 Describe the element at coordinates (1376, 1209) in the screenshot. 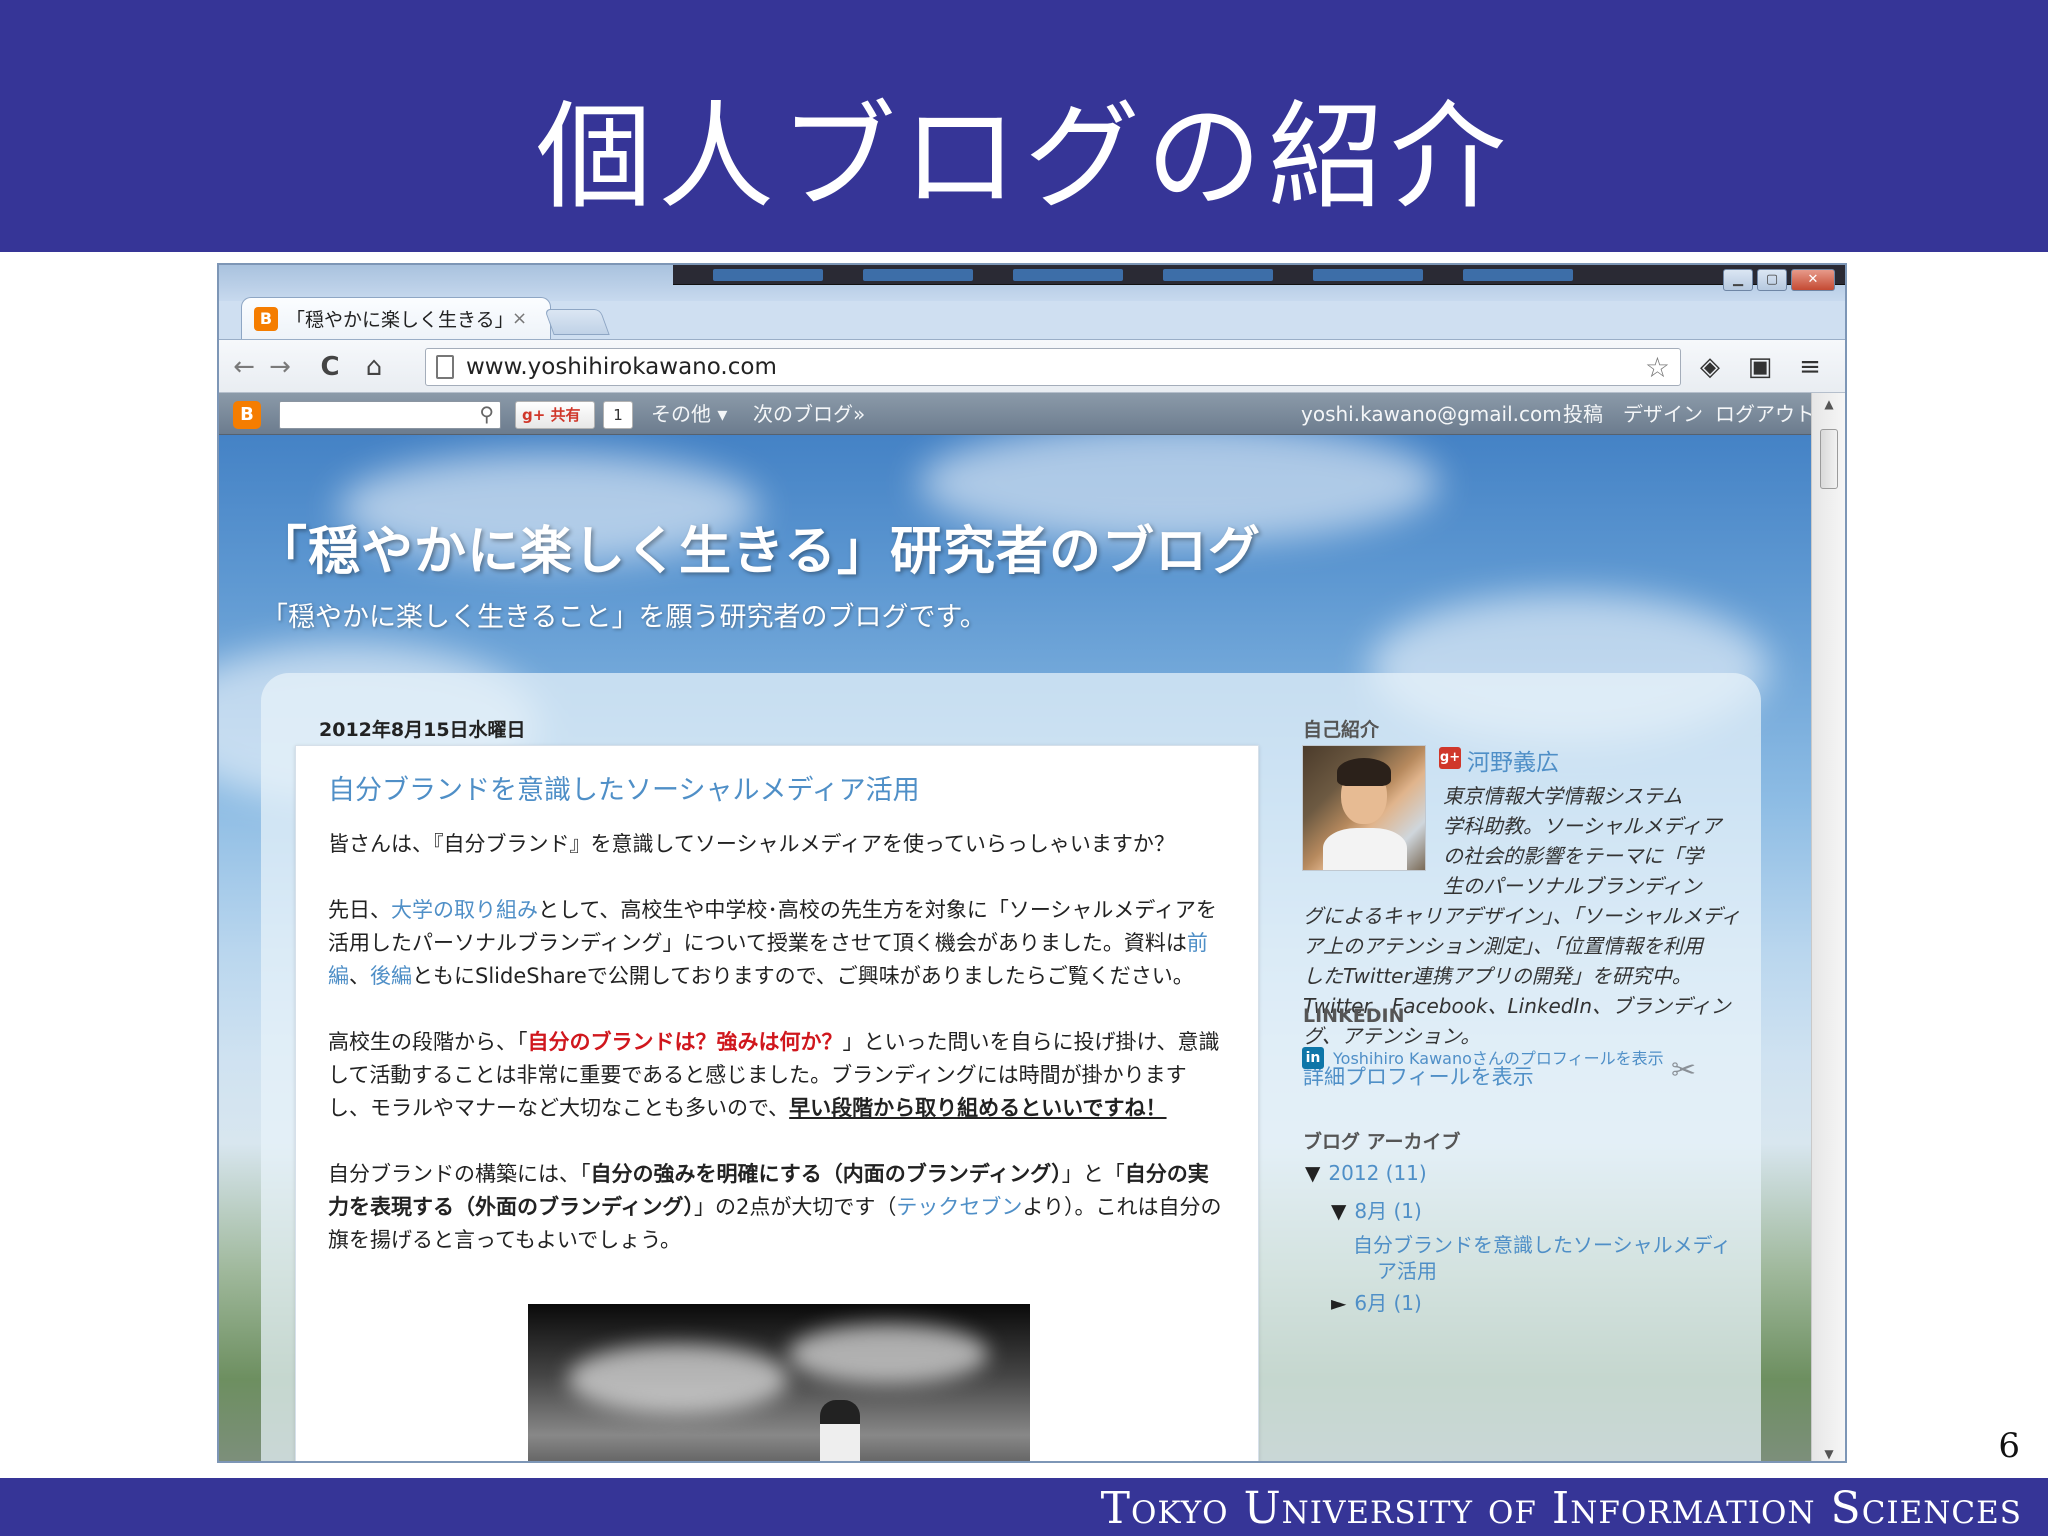

I see `archive-month: ▼ 8月 (1)` at that location.